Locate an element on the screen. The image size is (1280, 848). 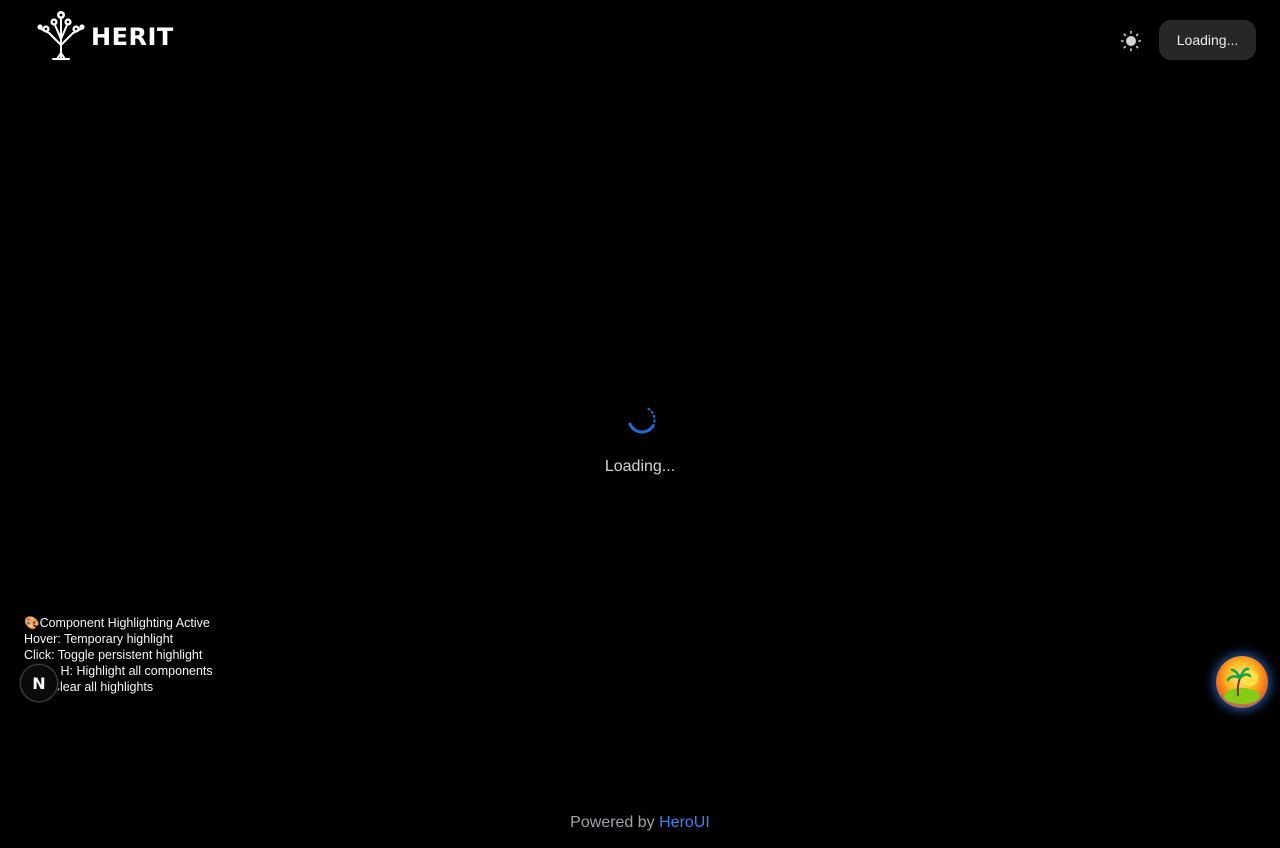
nextjs-logo-icon: N is located at coordinates (39, 683).